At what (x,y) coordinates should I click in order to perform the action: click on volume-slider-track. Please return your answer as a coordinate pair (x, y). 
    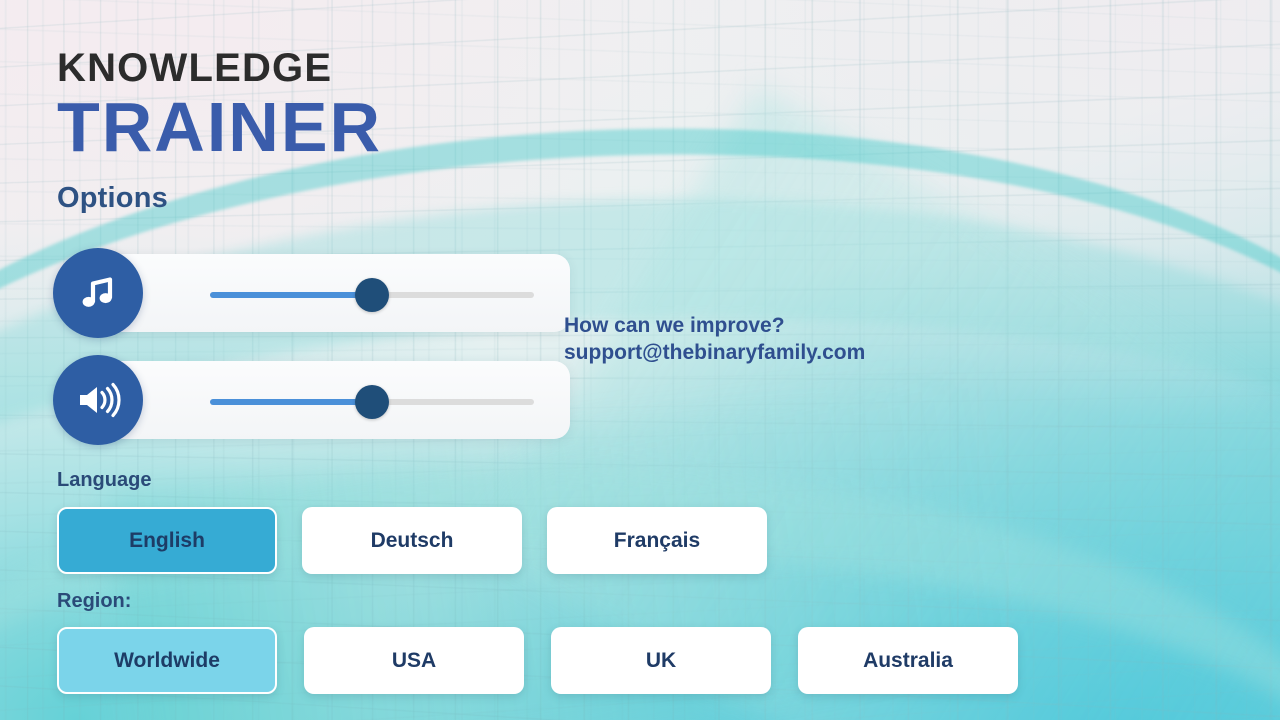
    Looking at the image, I should click on (372, 402).